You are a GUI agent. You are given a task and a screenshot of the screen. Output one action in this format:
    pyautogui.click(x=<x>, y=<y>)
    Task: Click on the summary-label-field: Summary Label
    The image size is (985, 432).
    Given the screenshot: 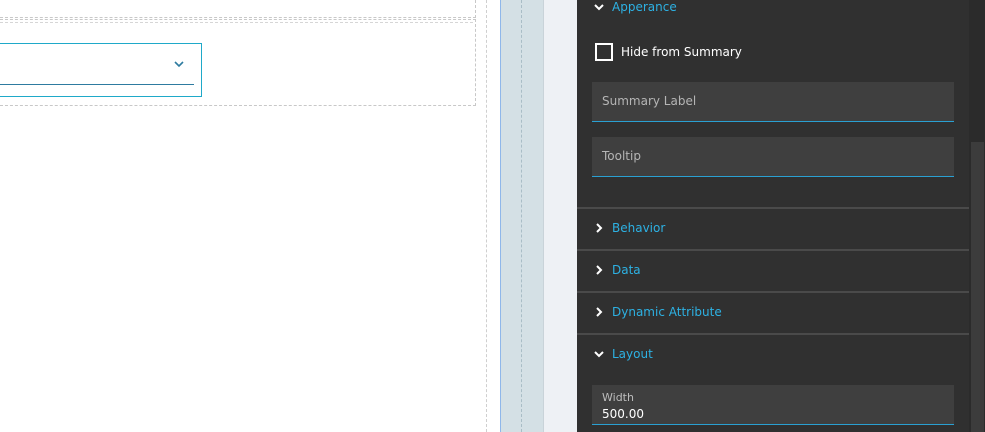 What is the action you would take?
    pyautogui.click(x=773, y=102)
    